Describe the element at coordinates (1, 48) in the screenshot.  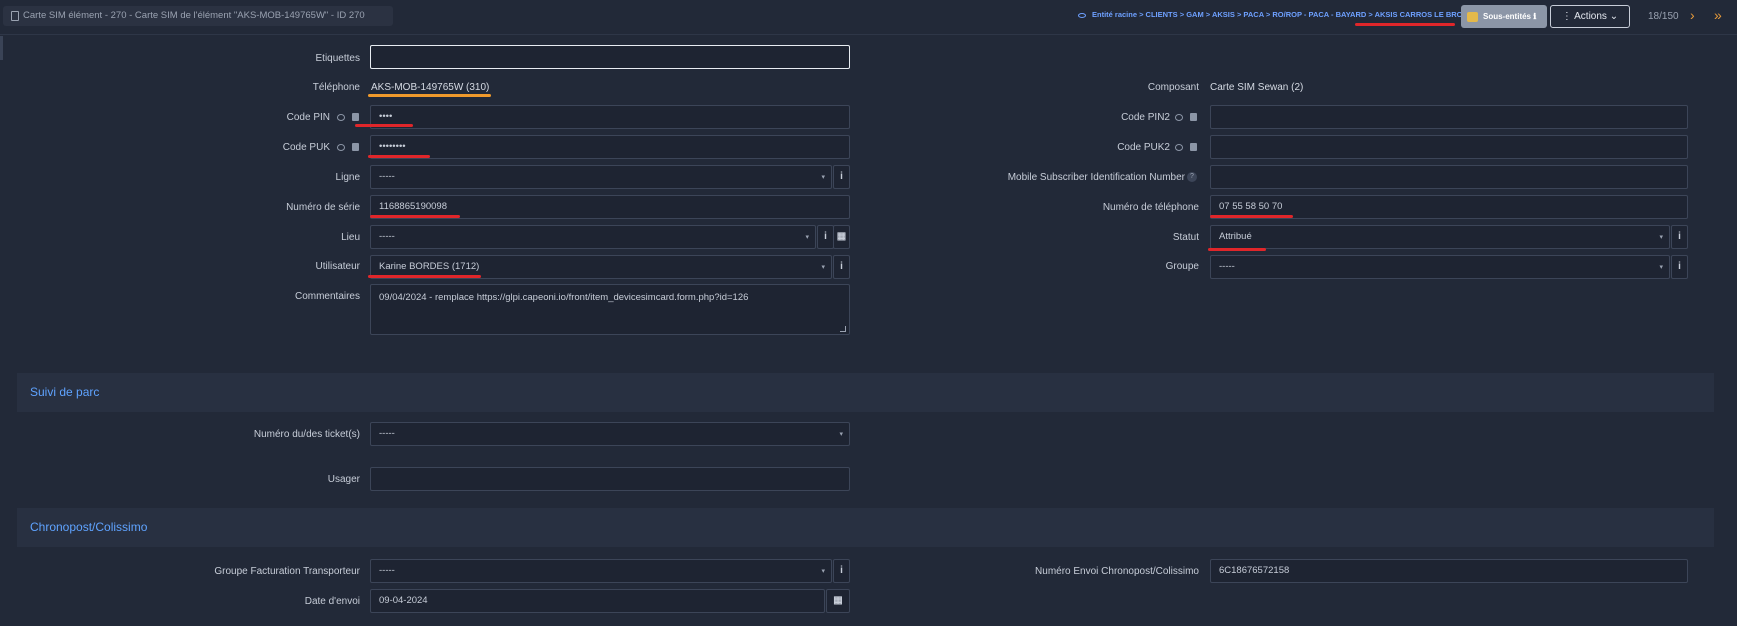
I see `left-edge-strip` at that location.